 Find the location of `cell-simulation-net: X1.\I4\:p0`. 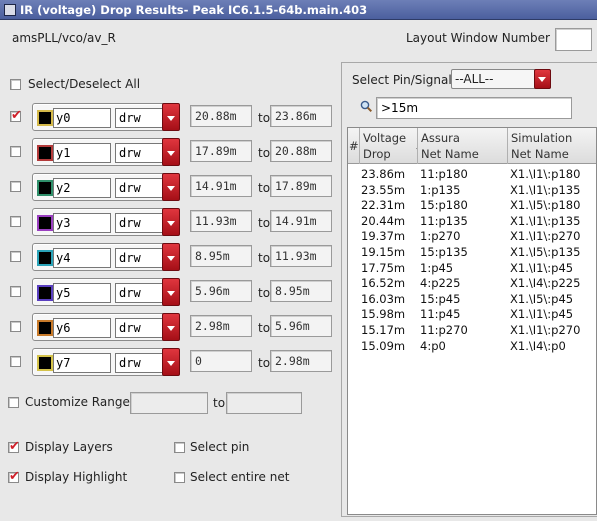

cell-simulation-net: X1.\I4\:p0 is located at coordinates (538, 345).